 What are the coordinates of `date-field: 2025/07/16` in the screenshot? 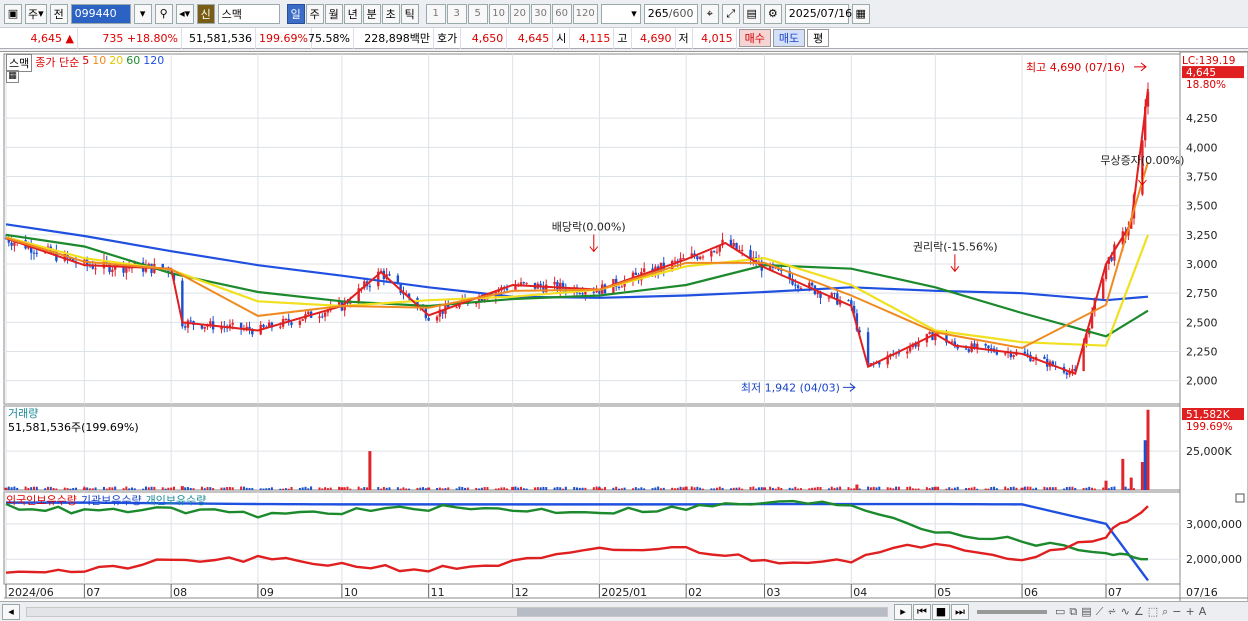 It's located at (818, 13).